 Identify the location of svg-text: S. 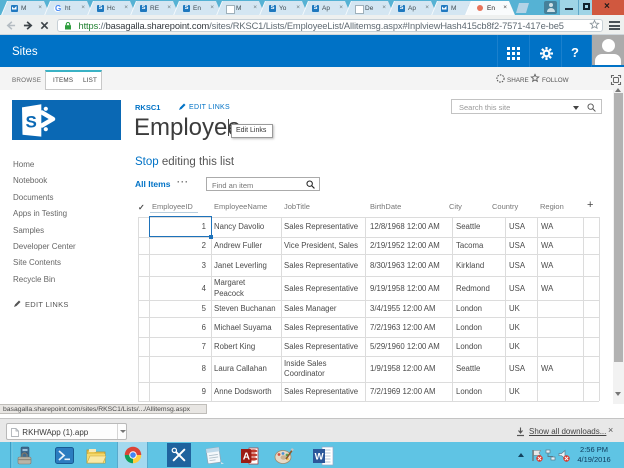
(31, 122).